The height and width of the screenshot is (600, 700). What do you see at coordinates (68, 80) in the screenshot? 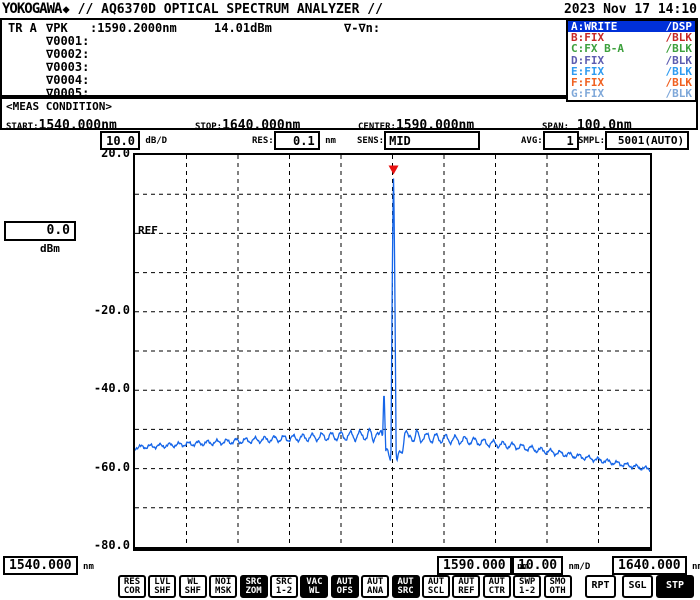
I see `marker-list-item: ∇0004:` at bounding box center [68, 80].